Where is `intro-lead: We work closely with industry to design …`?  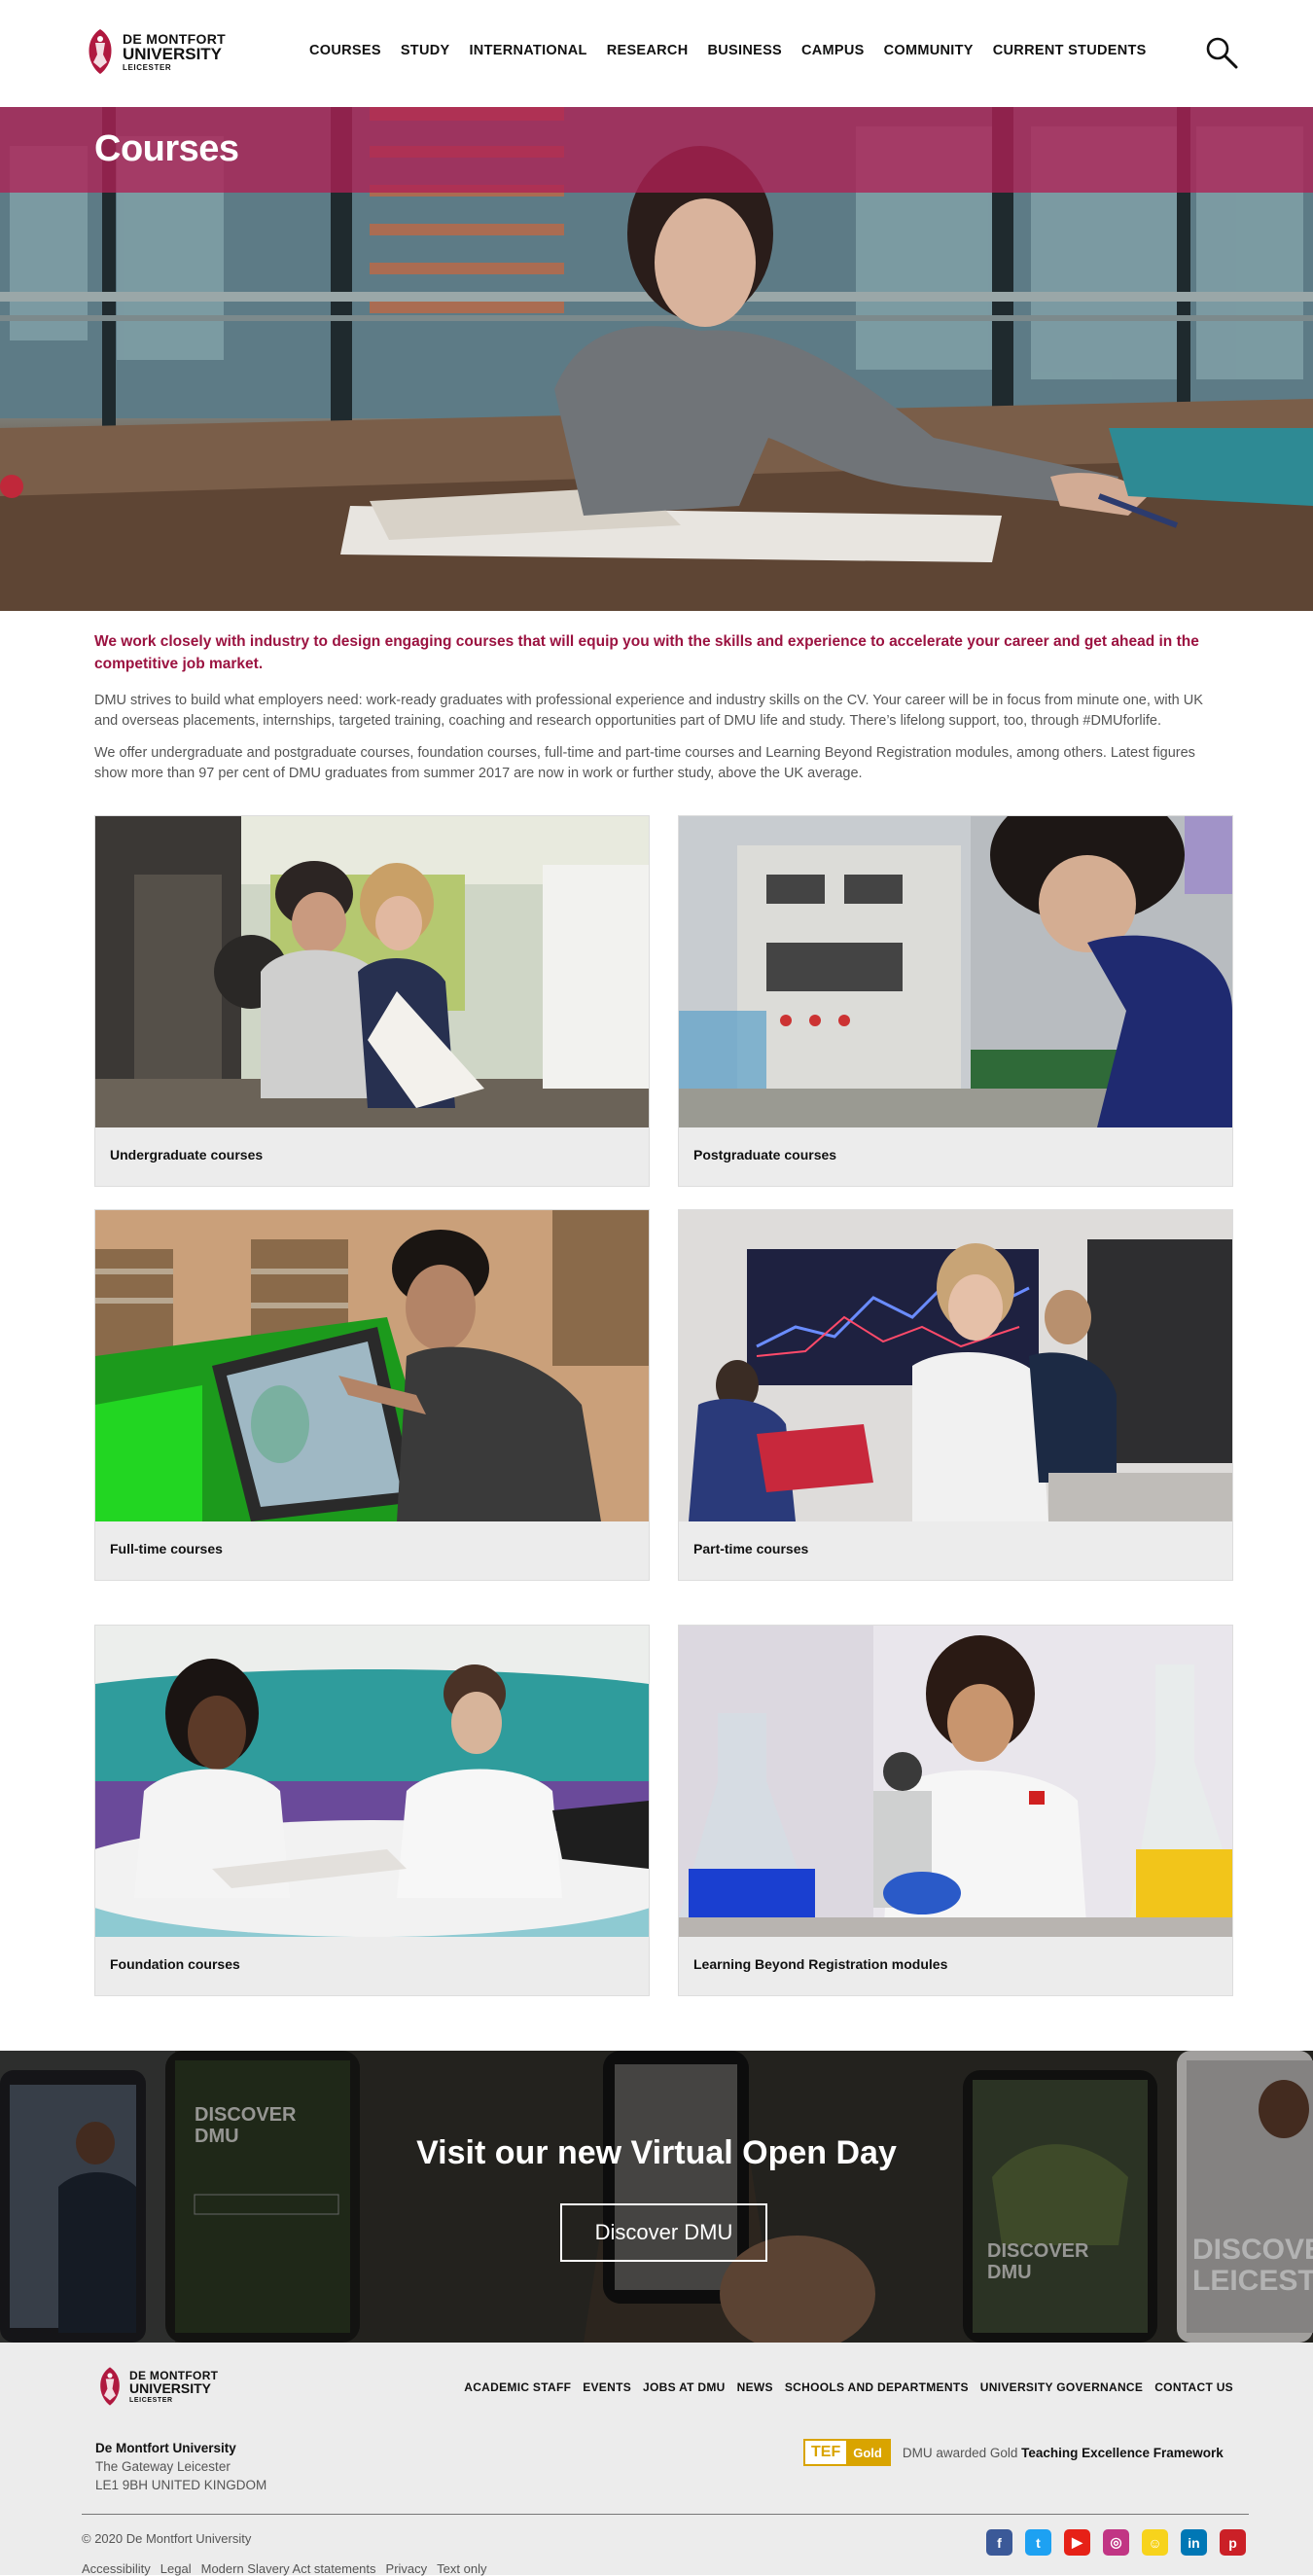
intro-lead: We work closely with industry to design … is located at coordinates (647, 652).